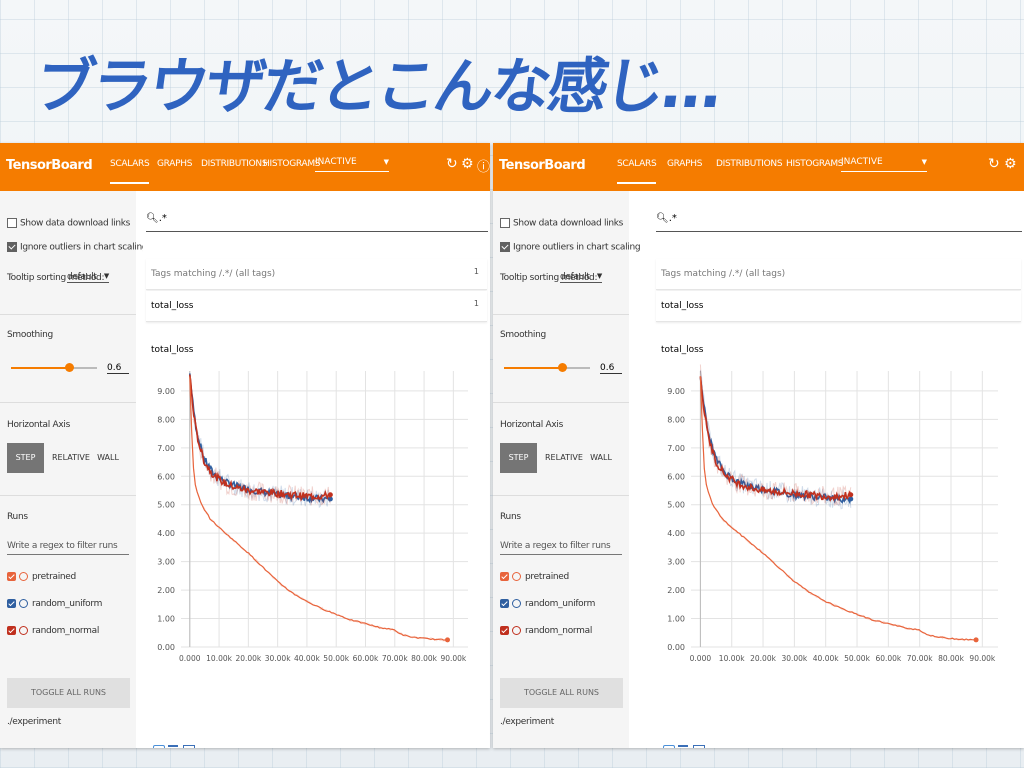 This screenshot has height=768, width=1024. Describe the element at coordinates (775, 435) in the screenshot. I see `series-raw-line-random_normal` at that location.